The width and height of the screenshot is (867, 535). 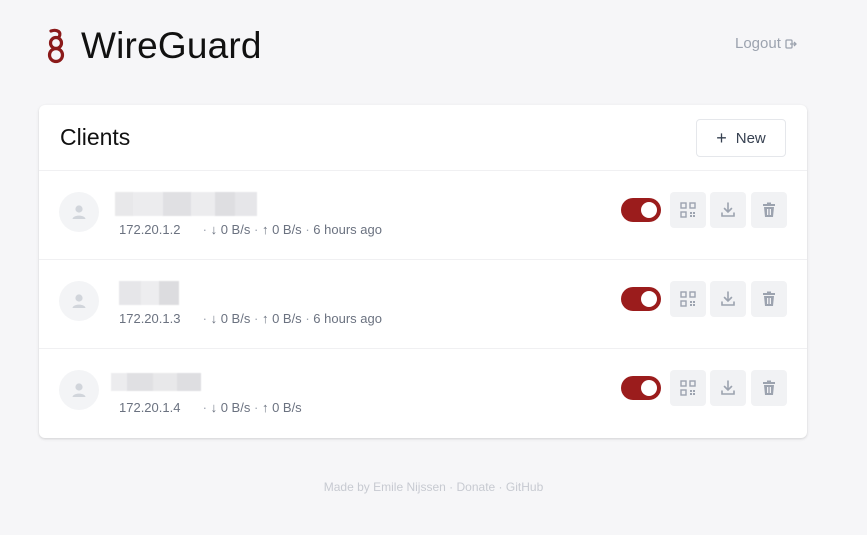 I want to click on logout-label: Logout, so click(x=758, y=43).